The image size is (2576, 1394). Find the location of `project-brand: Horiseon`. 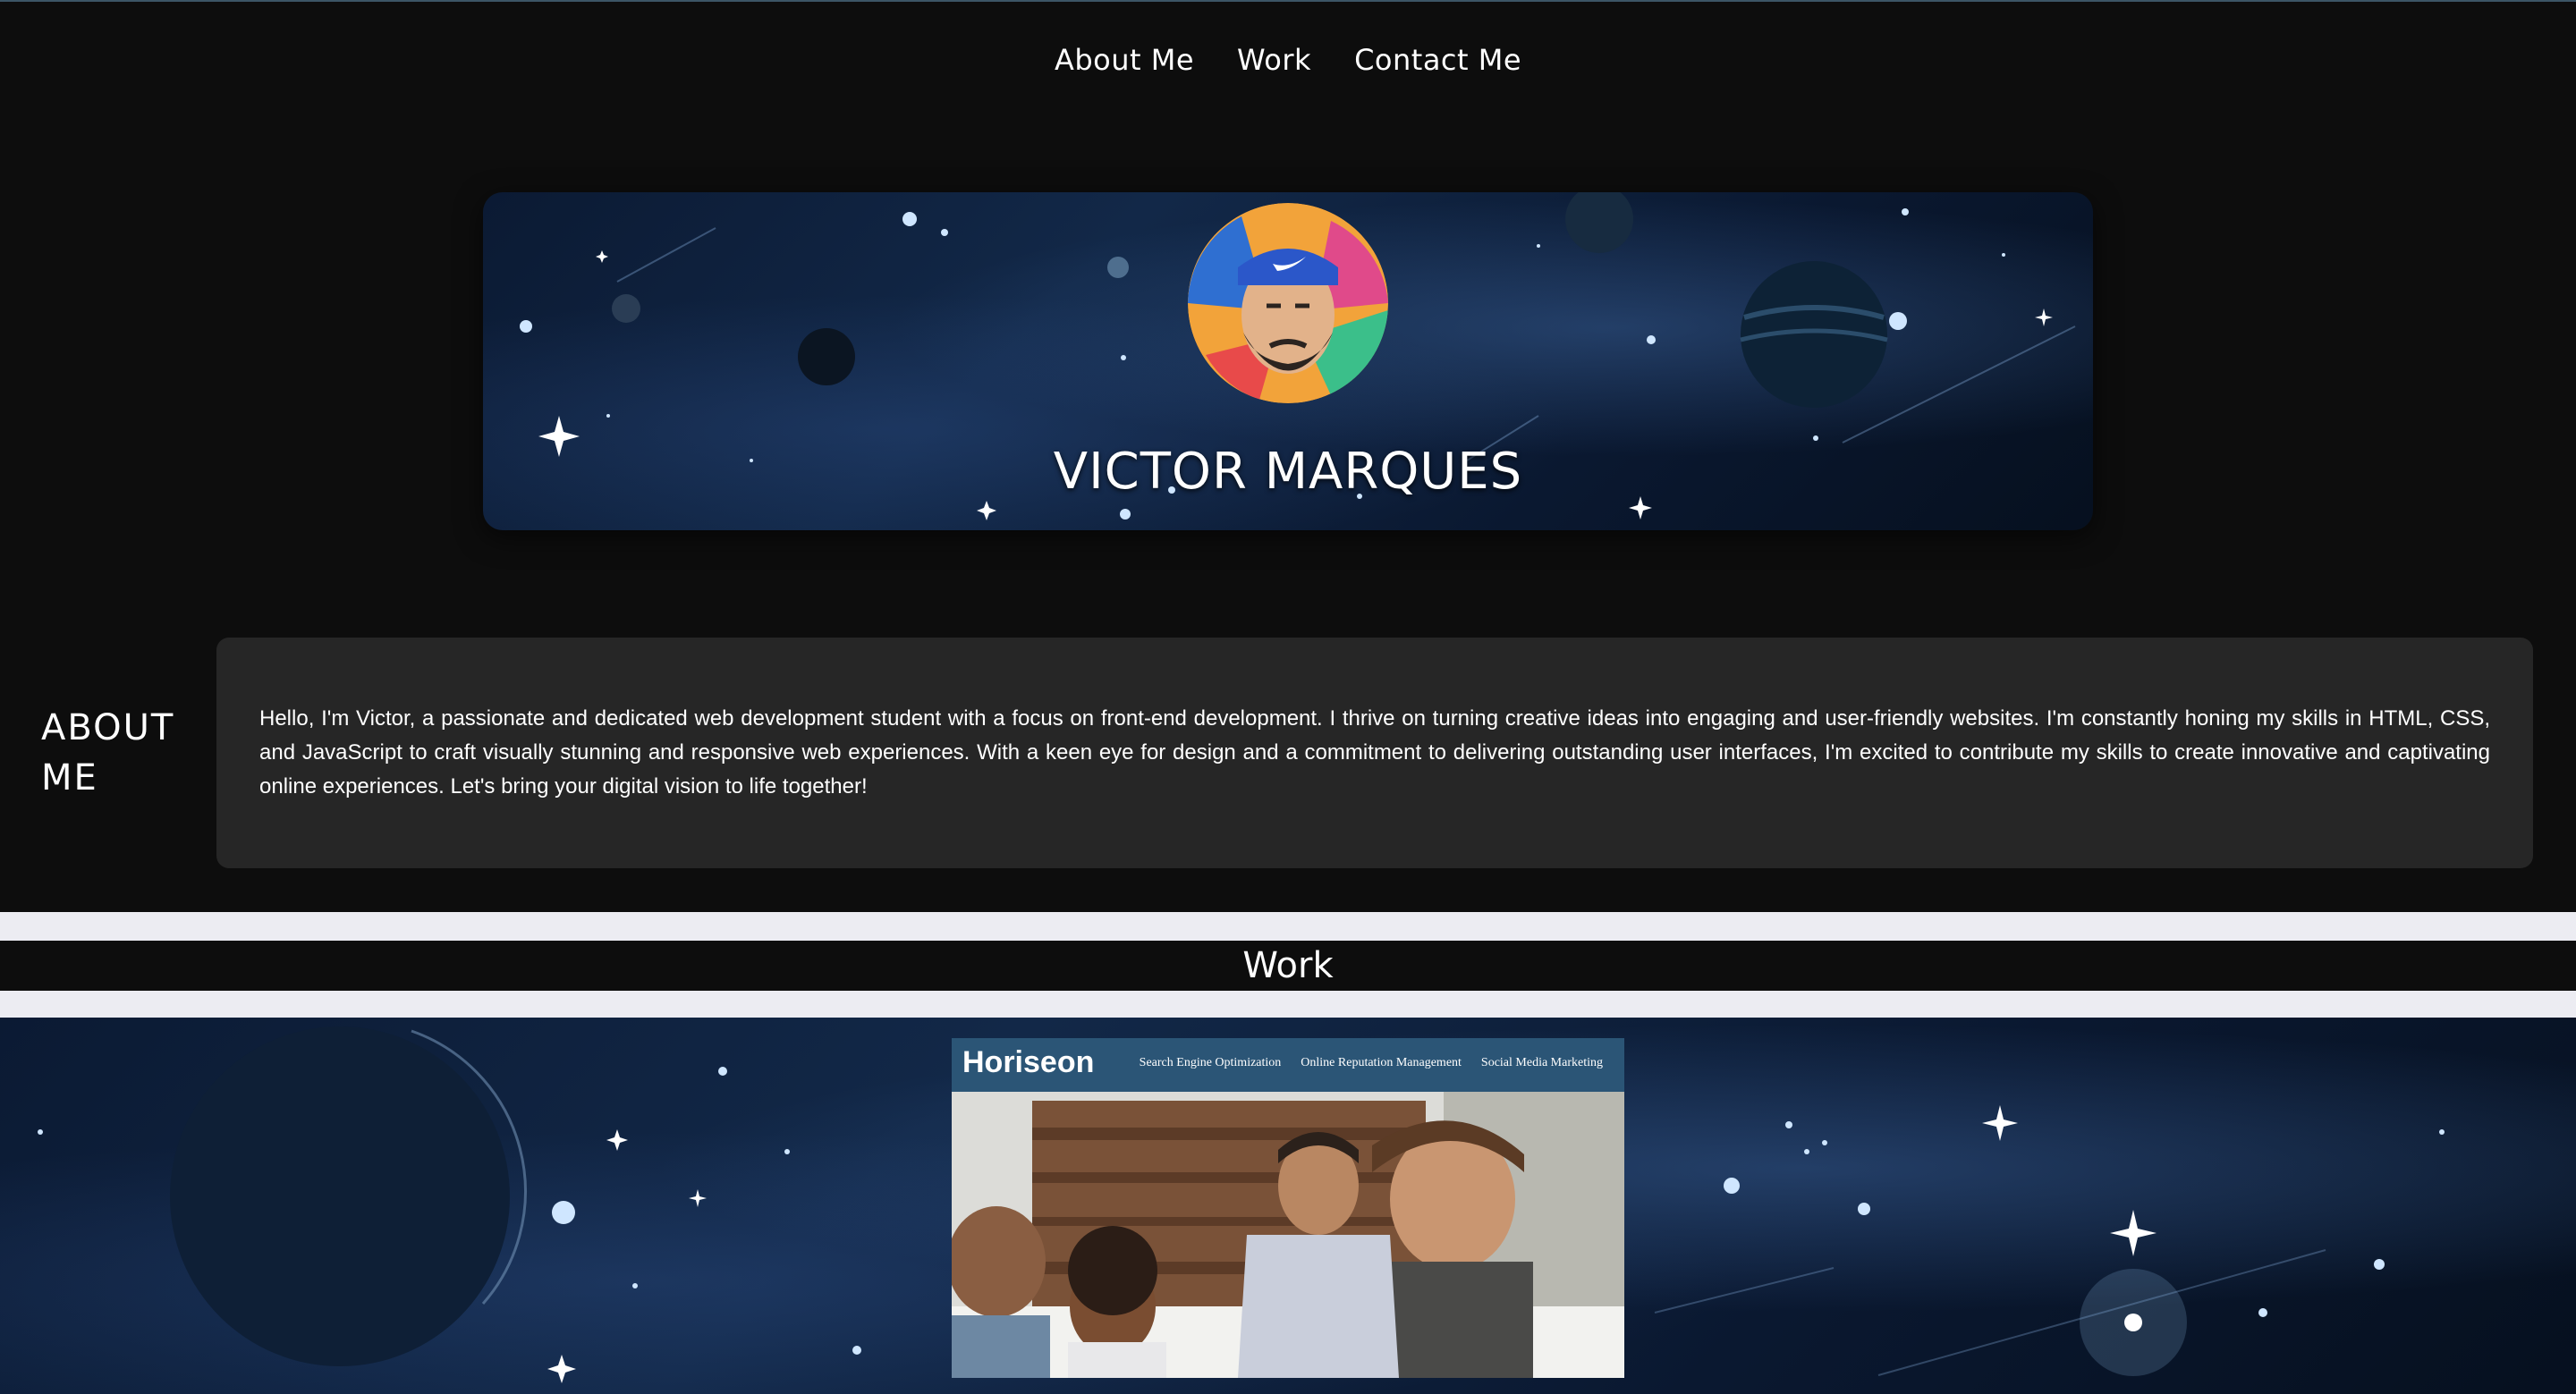

project-brand: Horiseon is located at coordinates (1028, 1062).